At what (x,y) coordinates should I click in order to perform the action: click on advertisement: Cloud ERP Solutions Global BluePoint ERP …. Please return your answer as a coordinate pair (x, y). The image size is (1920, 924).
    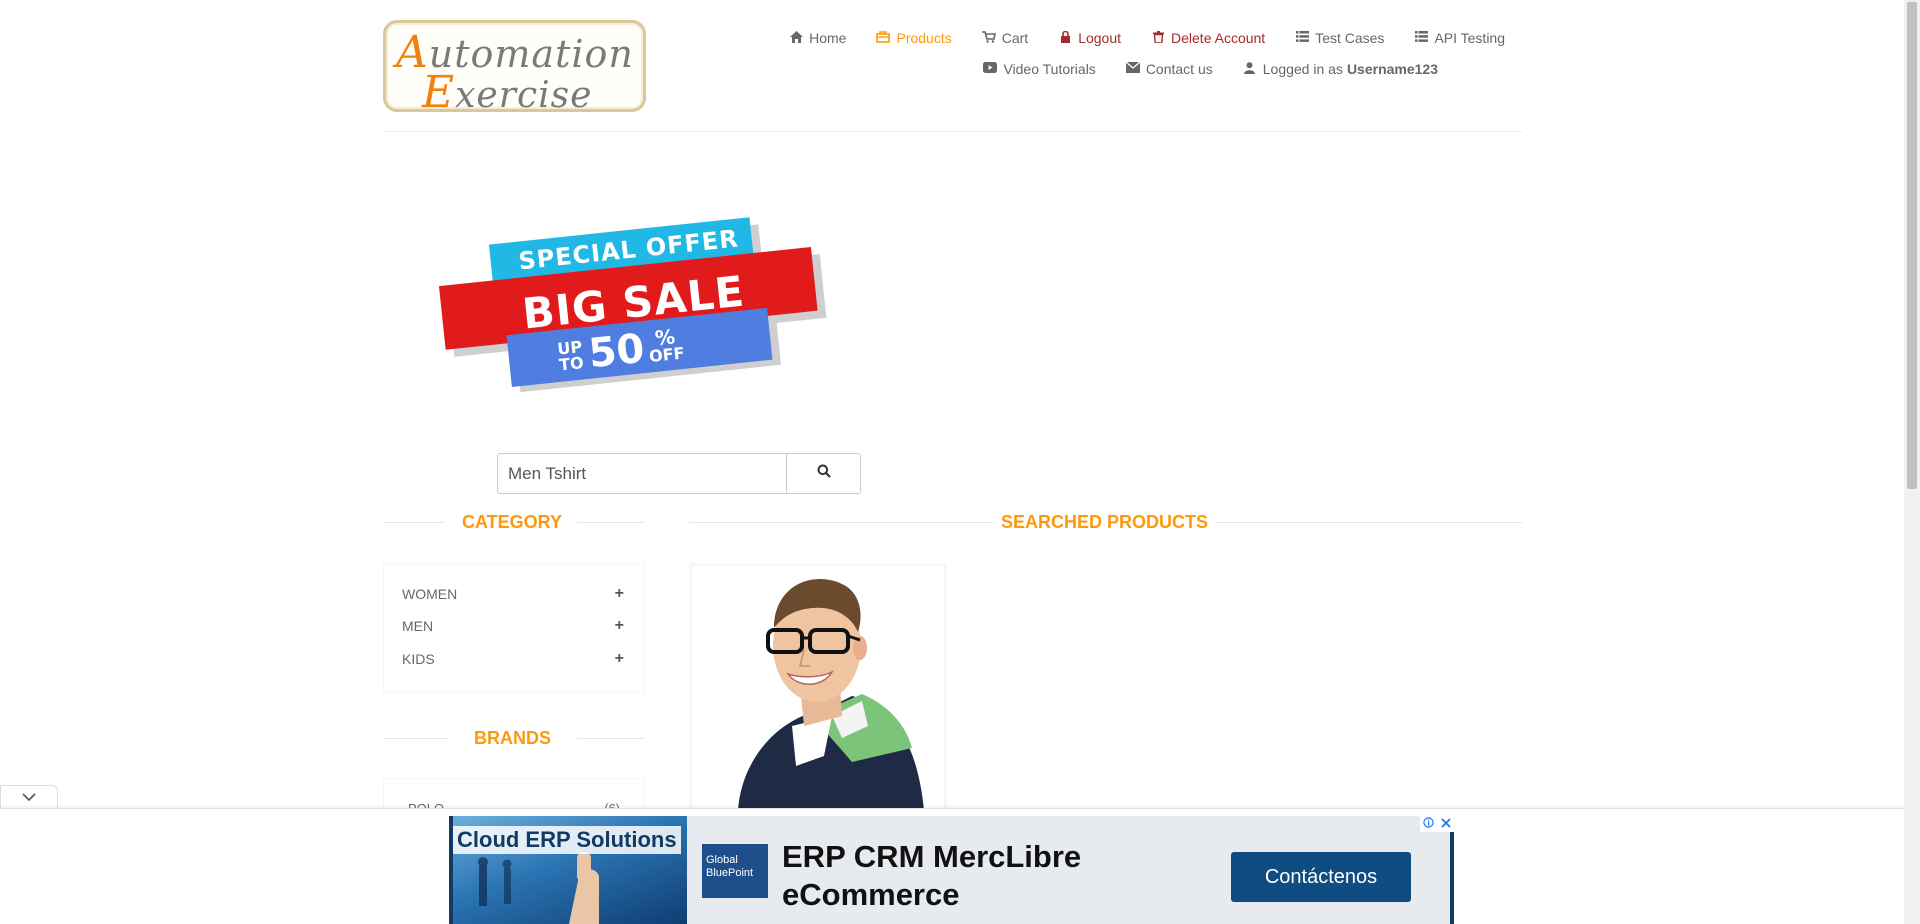
    Looking at the image, I should click on (951, 870).